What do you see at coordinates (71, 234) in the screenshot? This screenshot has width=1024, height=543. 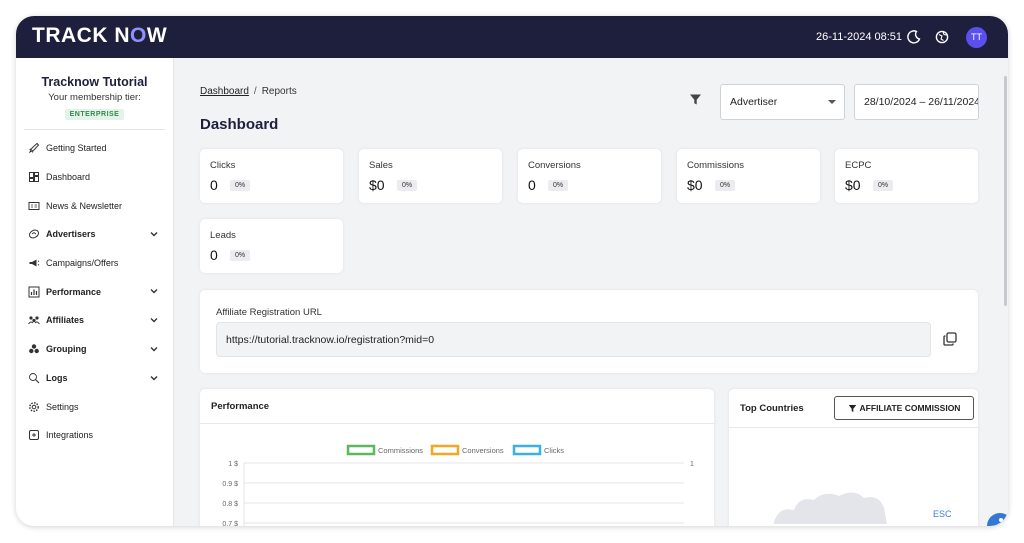 I see `sidebar-item-label: Advertisers` at bounding box center [71, 234].